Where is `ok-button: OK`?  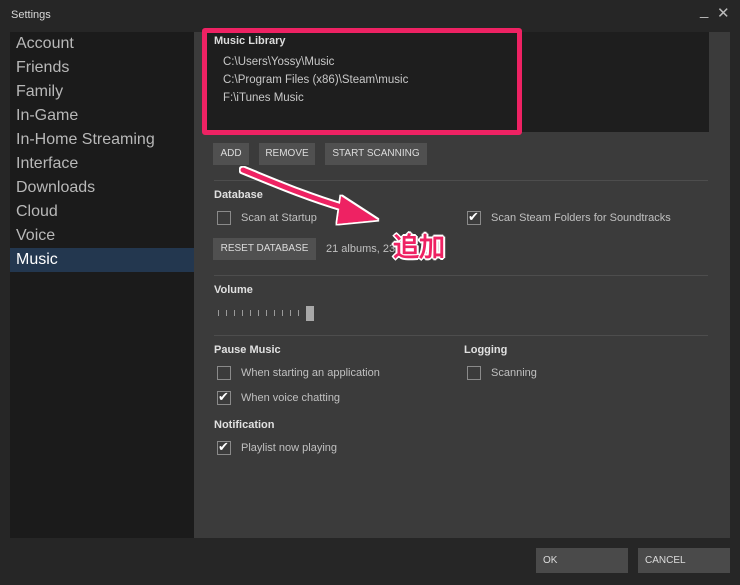 ok-button: OK is located at coordinates (582, 560).